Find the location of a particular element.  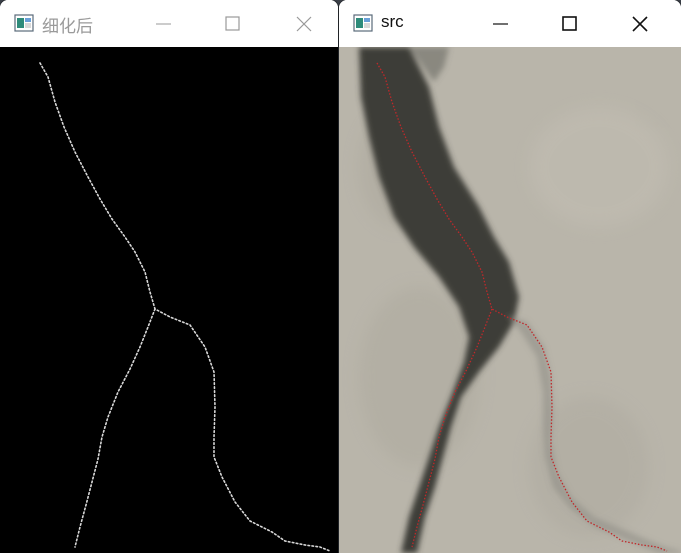

titlebar: 细化后 is located at coordinates (169, 23).